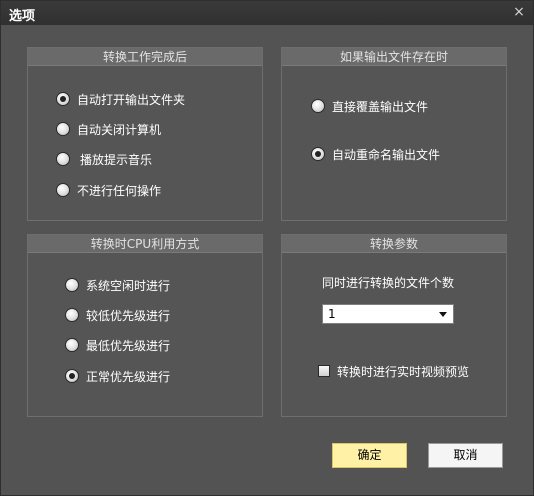 This screenshot has height=496, width=534. I want to click on group-conversion-params-header: 转换参数, so click(394, 244).